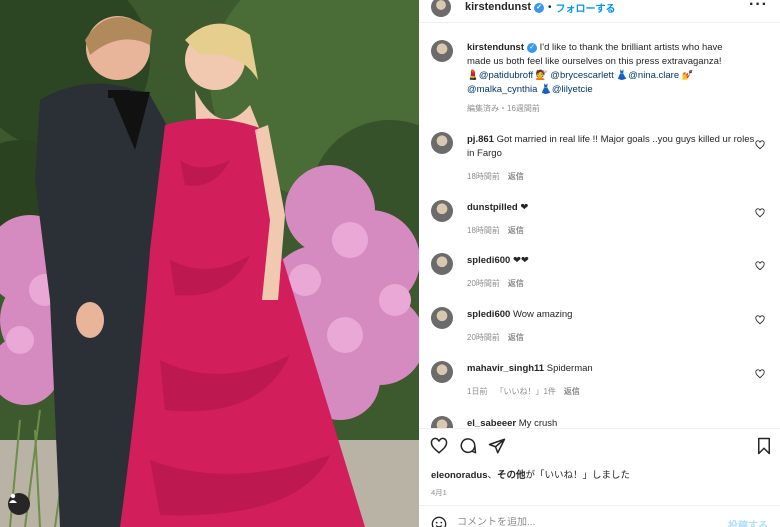 The height and width of the screenshot is (527, 780). I want to click on heart-icon, so click(439, 446).